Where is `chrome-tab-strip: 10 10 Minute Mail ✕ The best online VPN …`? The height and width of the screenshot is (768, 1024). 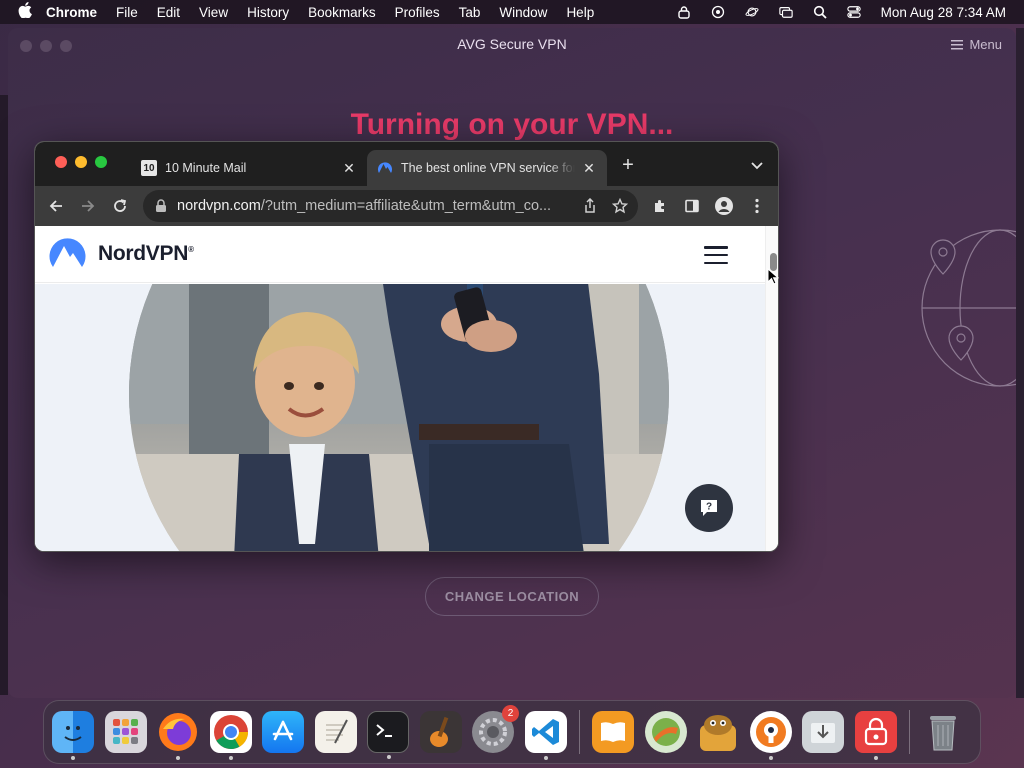 chrome-tab-strip: 10 10 Minute Mail ✕ The best online VPN … is located at coordinates (406, 164).